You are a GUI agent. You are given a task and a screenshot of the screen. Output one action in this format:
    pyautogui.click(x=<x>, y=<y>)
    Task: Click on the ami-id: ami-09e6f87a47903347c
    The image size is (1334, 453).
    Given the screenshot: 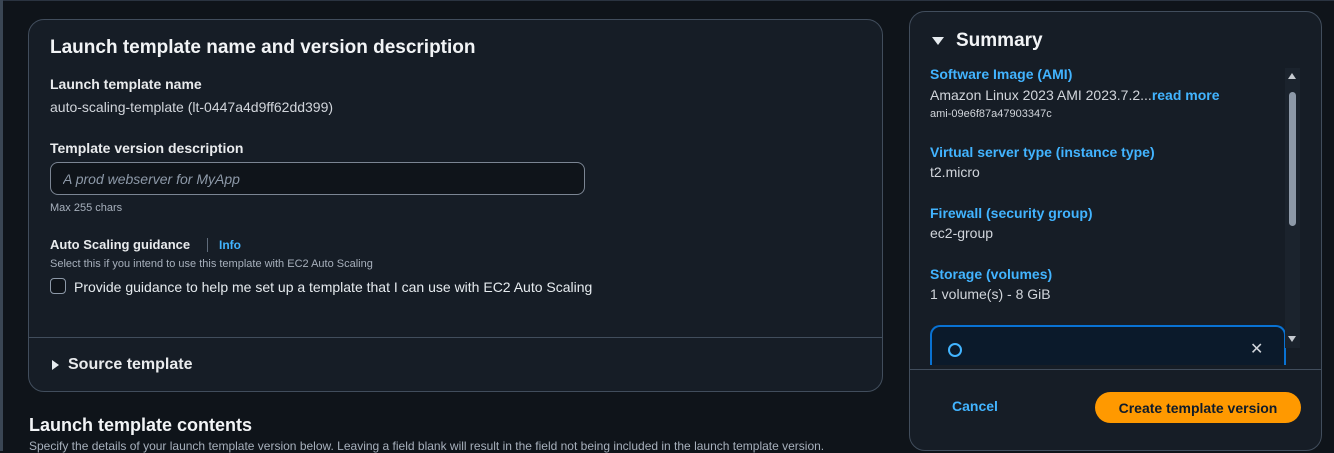 What is the action you would take?
    pyautogui.click(x=991, y=114)
    